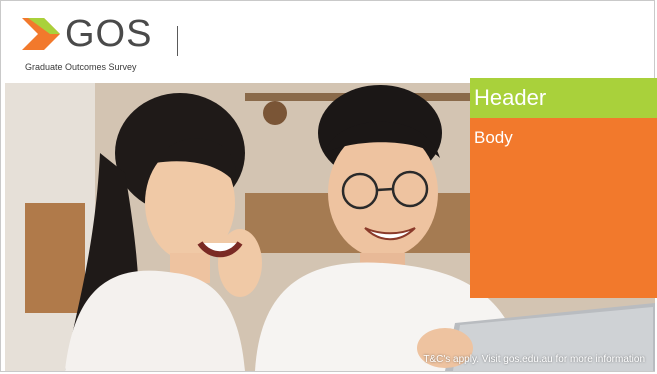  Describe the element at coordinates (563, 208) in the screenshot. I see `panel-body: Body` at that location.